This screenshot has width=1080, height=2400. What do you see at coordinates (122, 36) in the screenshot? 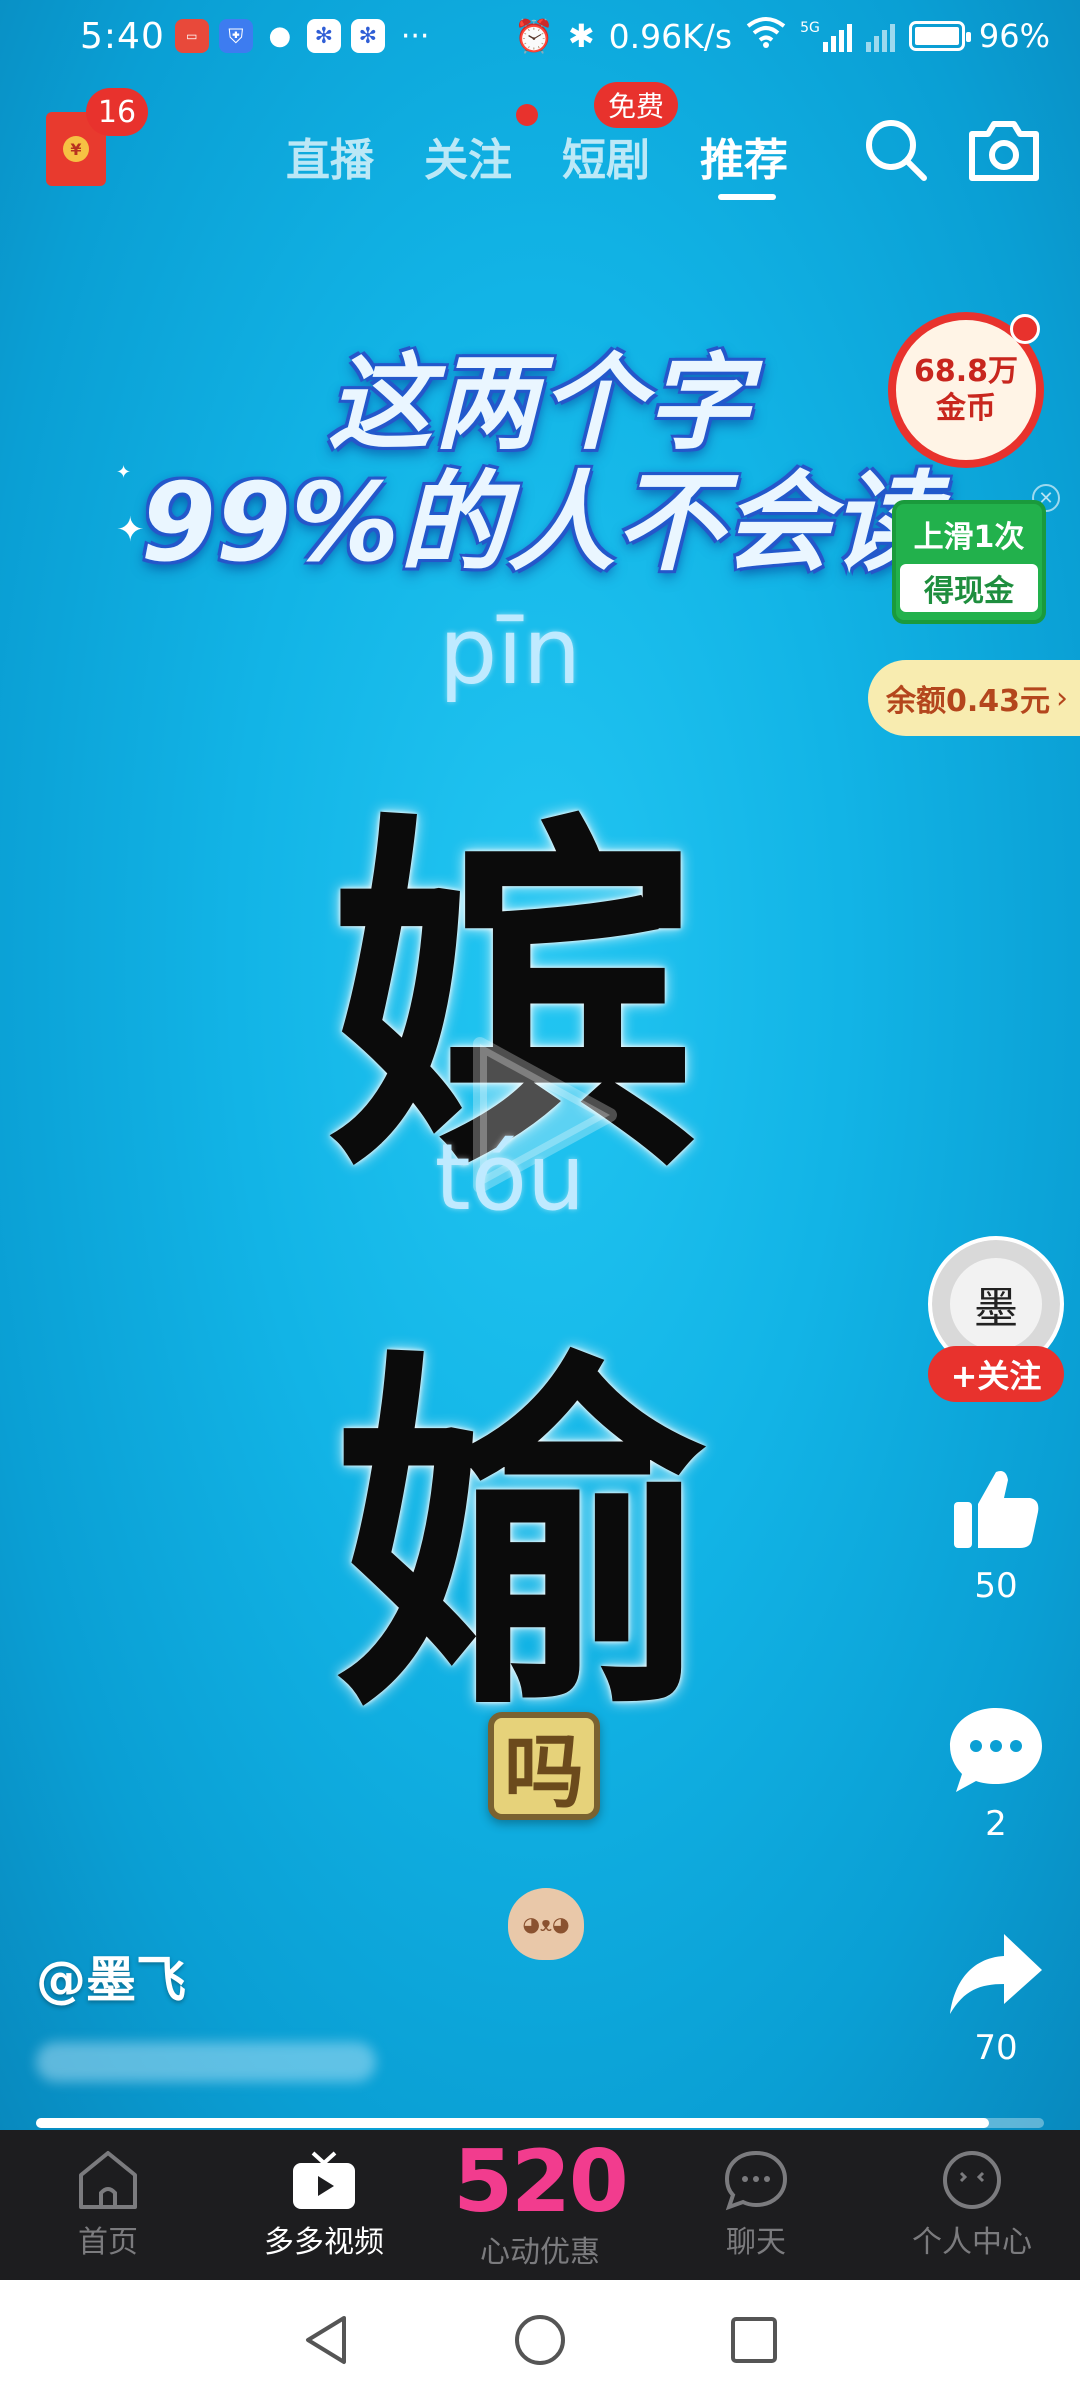
I see `status-time: 5:40` at bounding box center [122, 36].